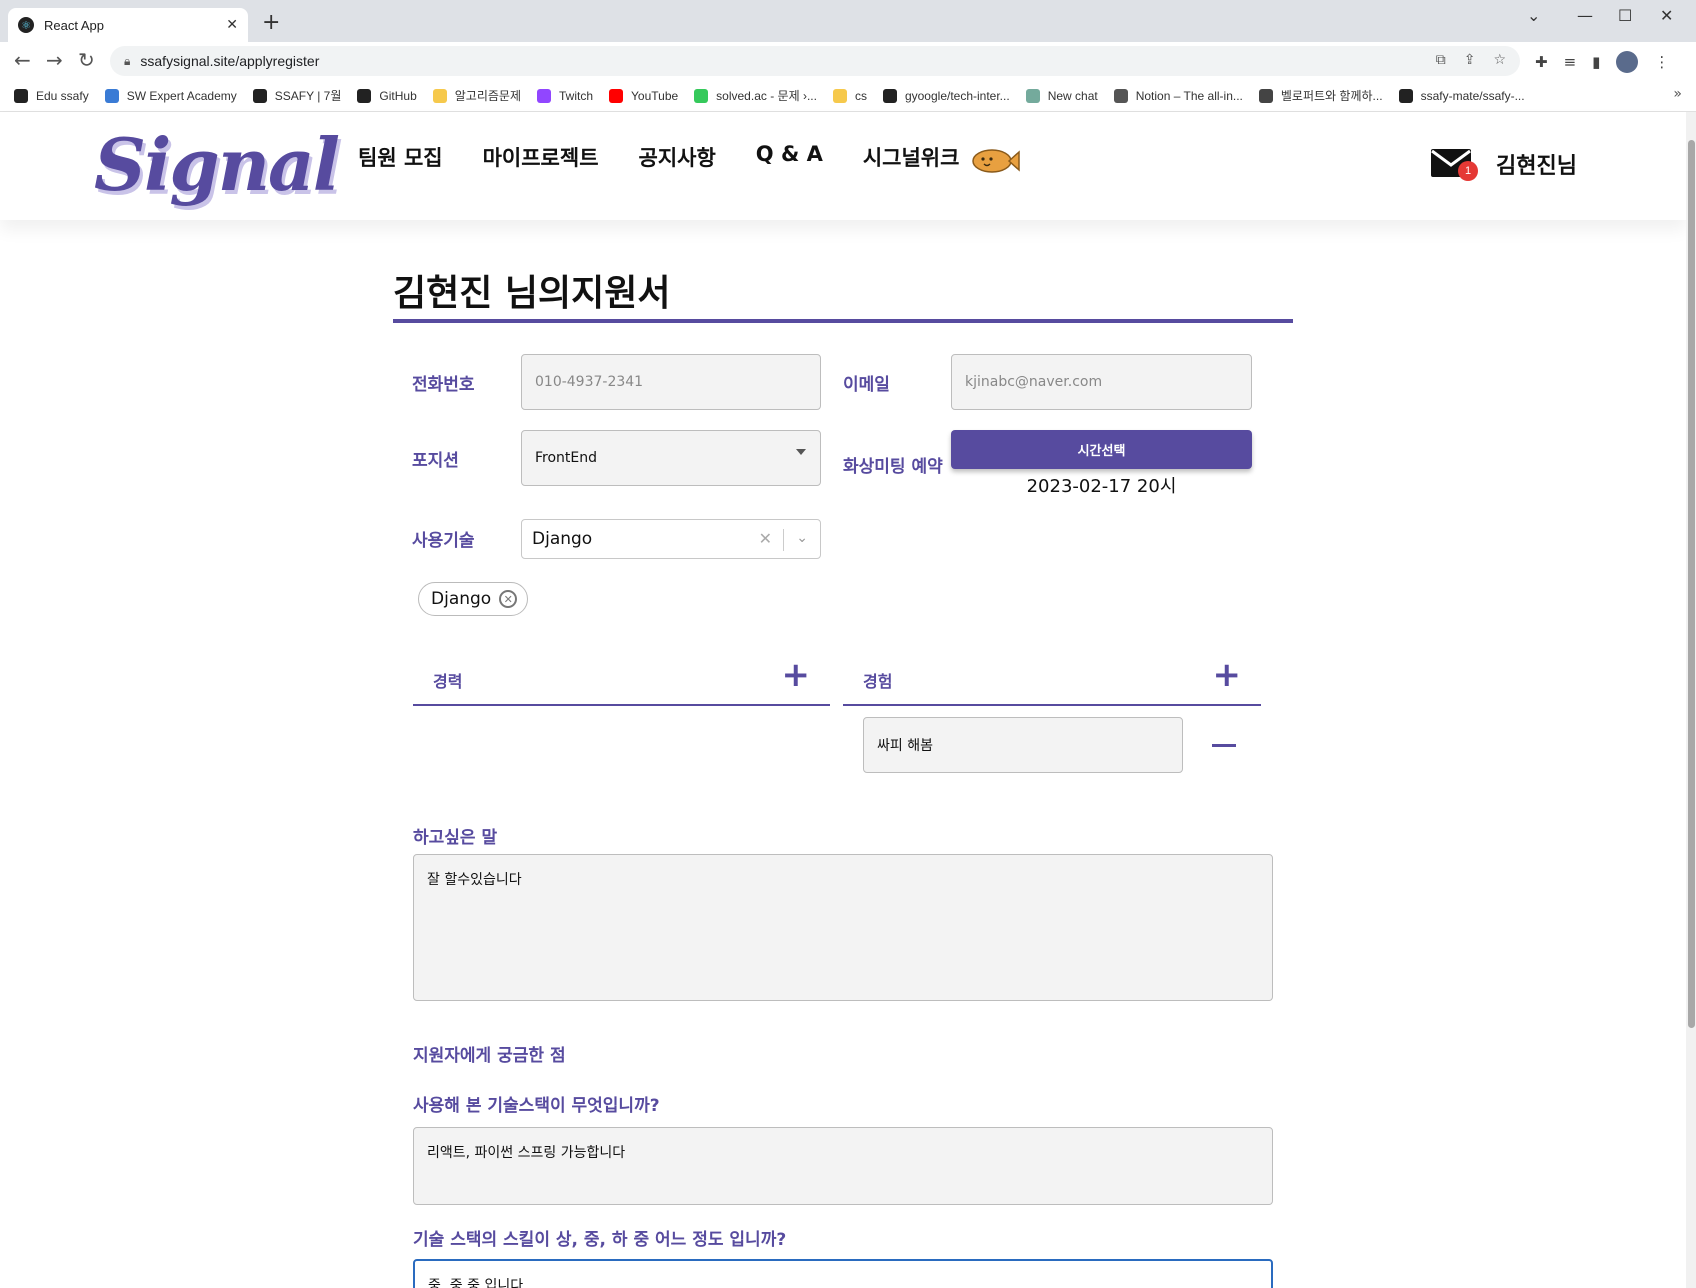 The height and width of the screenshot is (1288, 1696). Describe the element at coordinates (1101, 382) in the screenshot. I see `email-input: kjinabc@naver.com` at that location.